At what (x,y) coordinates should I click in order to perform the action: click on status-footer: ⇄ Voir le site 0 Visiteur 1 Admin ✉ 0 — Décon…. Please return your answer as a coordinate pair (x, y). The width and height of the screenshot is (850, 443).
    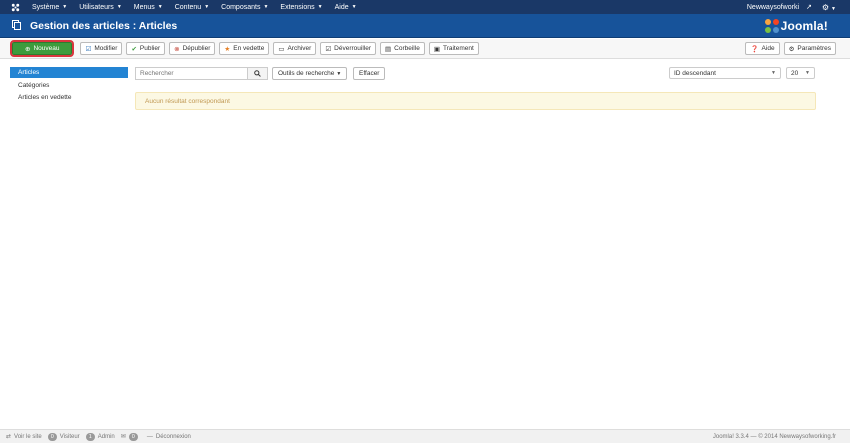
    Looking at the image, I should click on (425, 436).